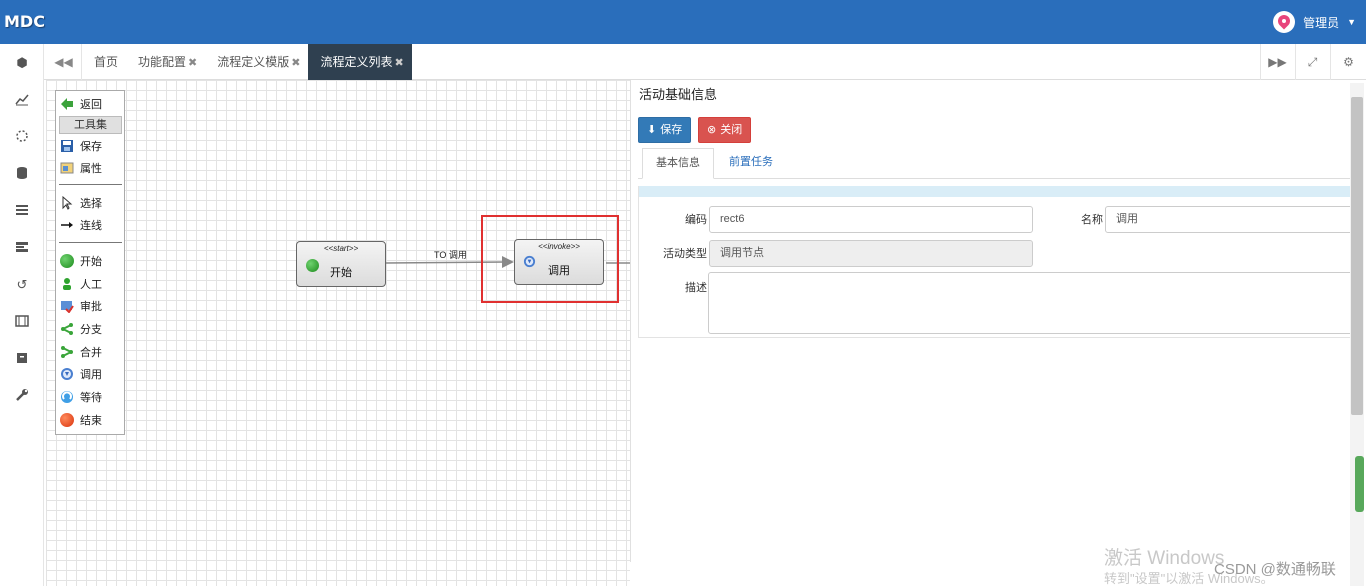 The width and height of the screenshot is (1366, 586). Describe the element at coordinates (22, 137) in the screenshot. I see `spinner-icon` at that location.